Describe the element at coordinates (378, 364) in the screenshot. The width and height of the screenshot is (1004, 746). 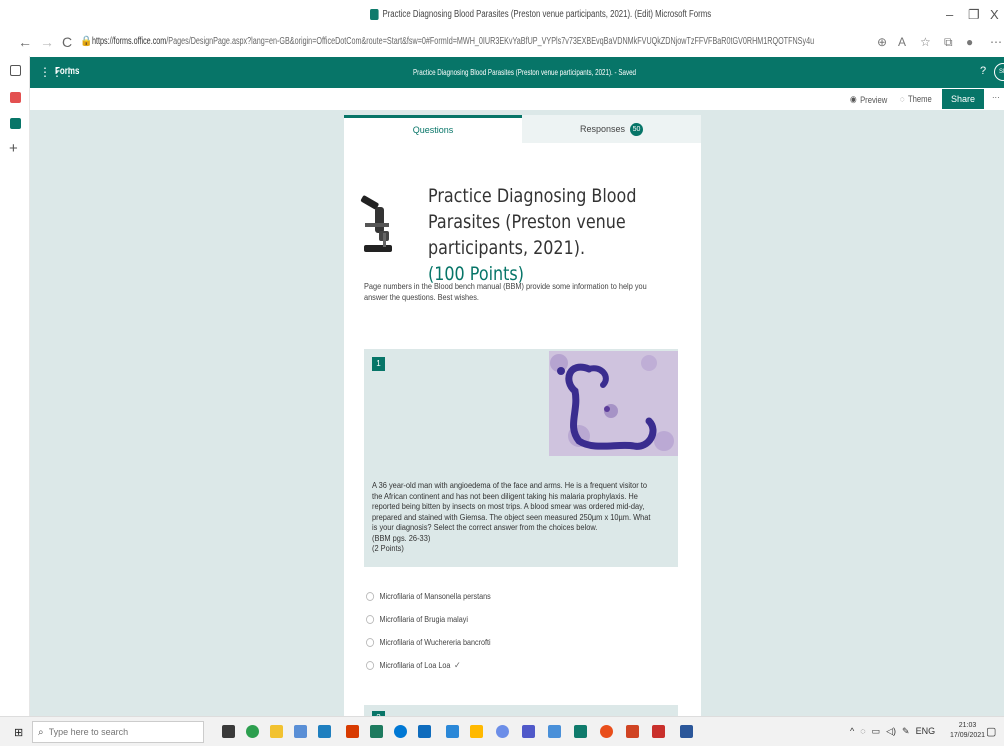
I see `question-number: 1` at that location.